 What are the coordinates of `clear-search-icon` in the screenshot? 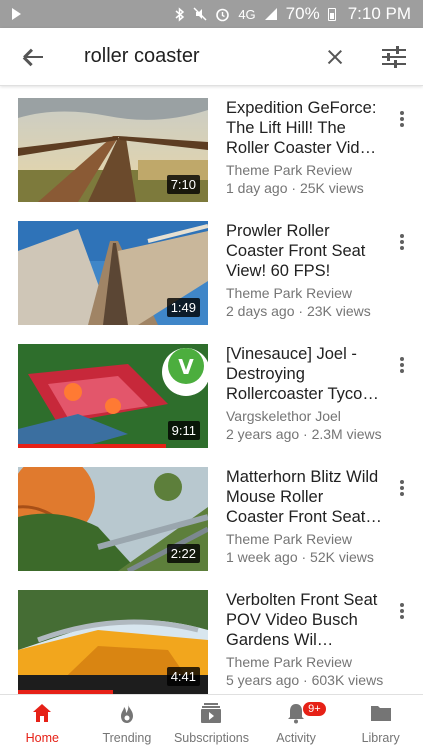 It's located at (335, 57).